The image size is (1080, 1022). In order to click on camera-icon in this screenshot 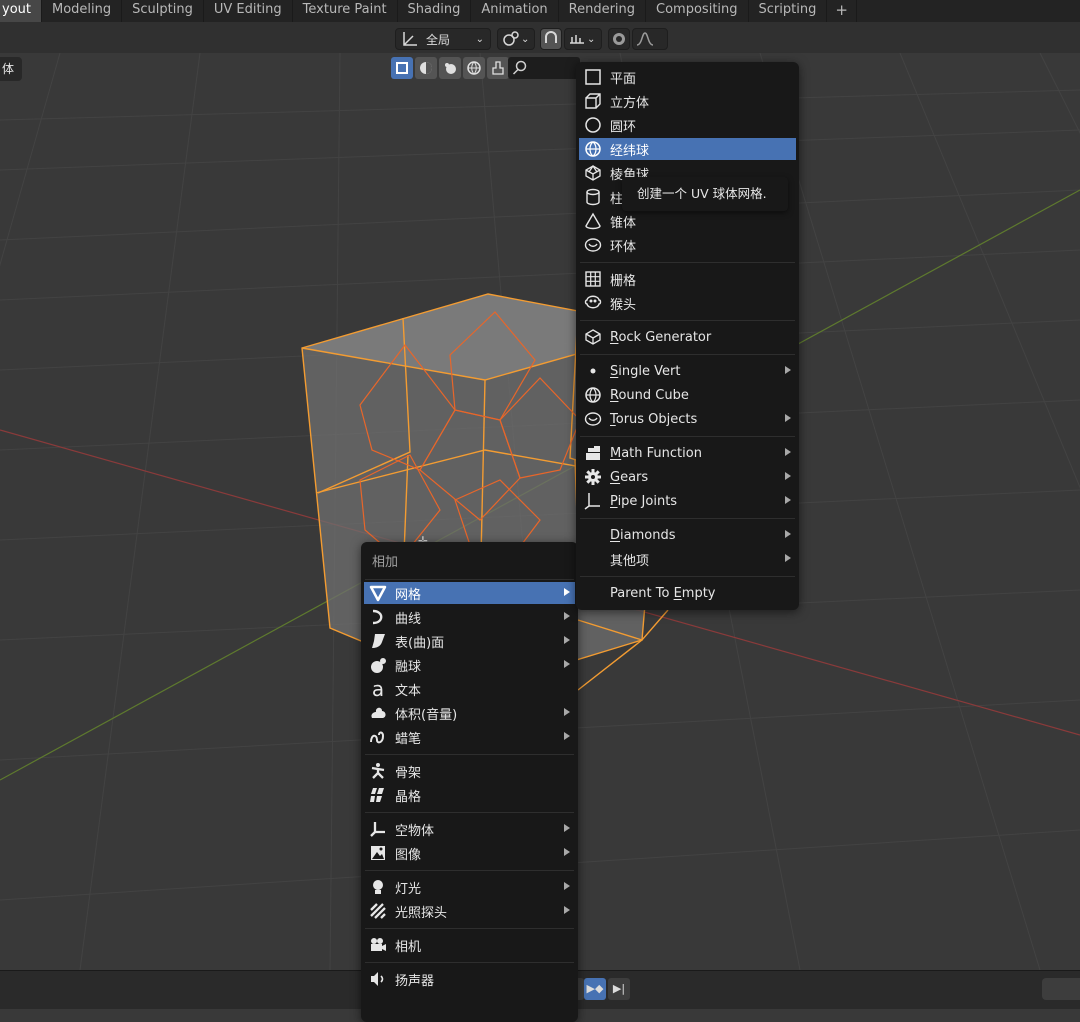, I will do `click(378, 945)`.